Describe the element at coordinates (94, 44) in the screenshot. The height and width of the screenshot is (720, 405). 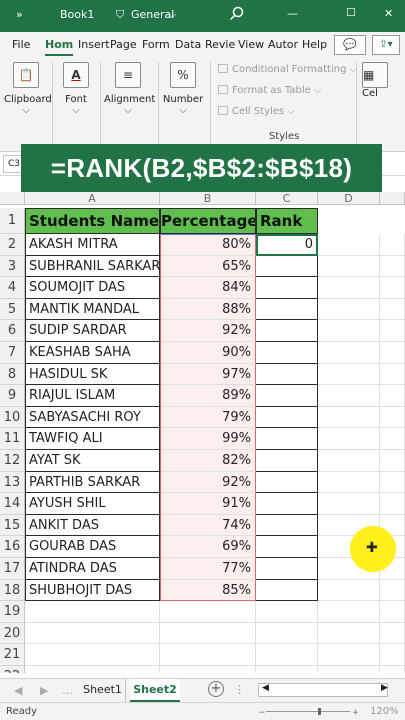
I see `tab-insert: Insert` at that location.